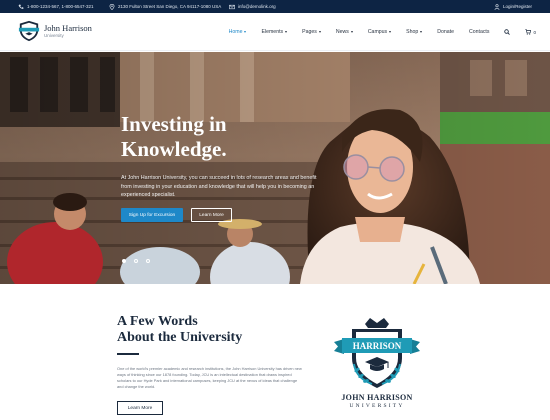  I want to click on hero-title-line1: Investing in, so click(174, 124).